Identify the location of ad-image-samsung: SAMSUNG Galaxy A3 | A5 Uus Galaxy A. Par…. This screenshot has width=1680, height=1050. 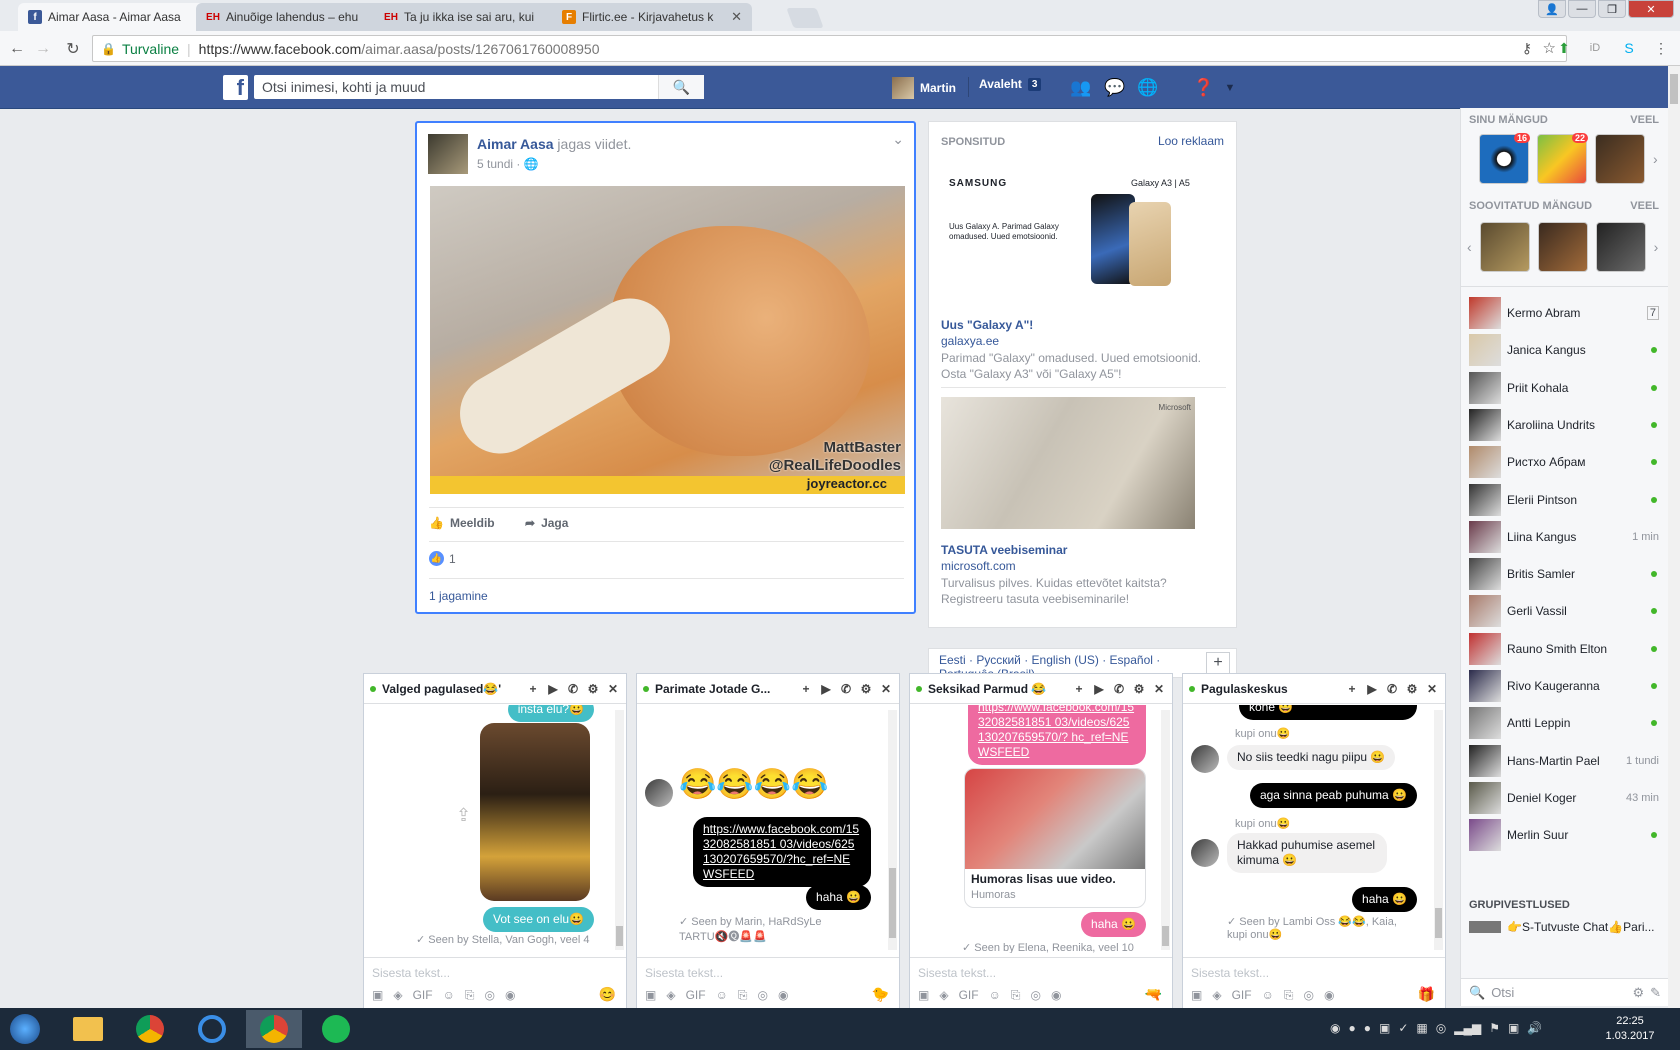
(1082, 227).